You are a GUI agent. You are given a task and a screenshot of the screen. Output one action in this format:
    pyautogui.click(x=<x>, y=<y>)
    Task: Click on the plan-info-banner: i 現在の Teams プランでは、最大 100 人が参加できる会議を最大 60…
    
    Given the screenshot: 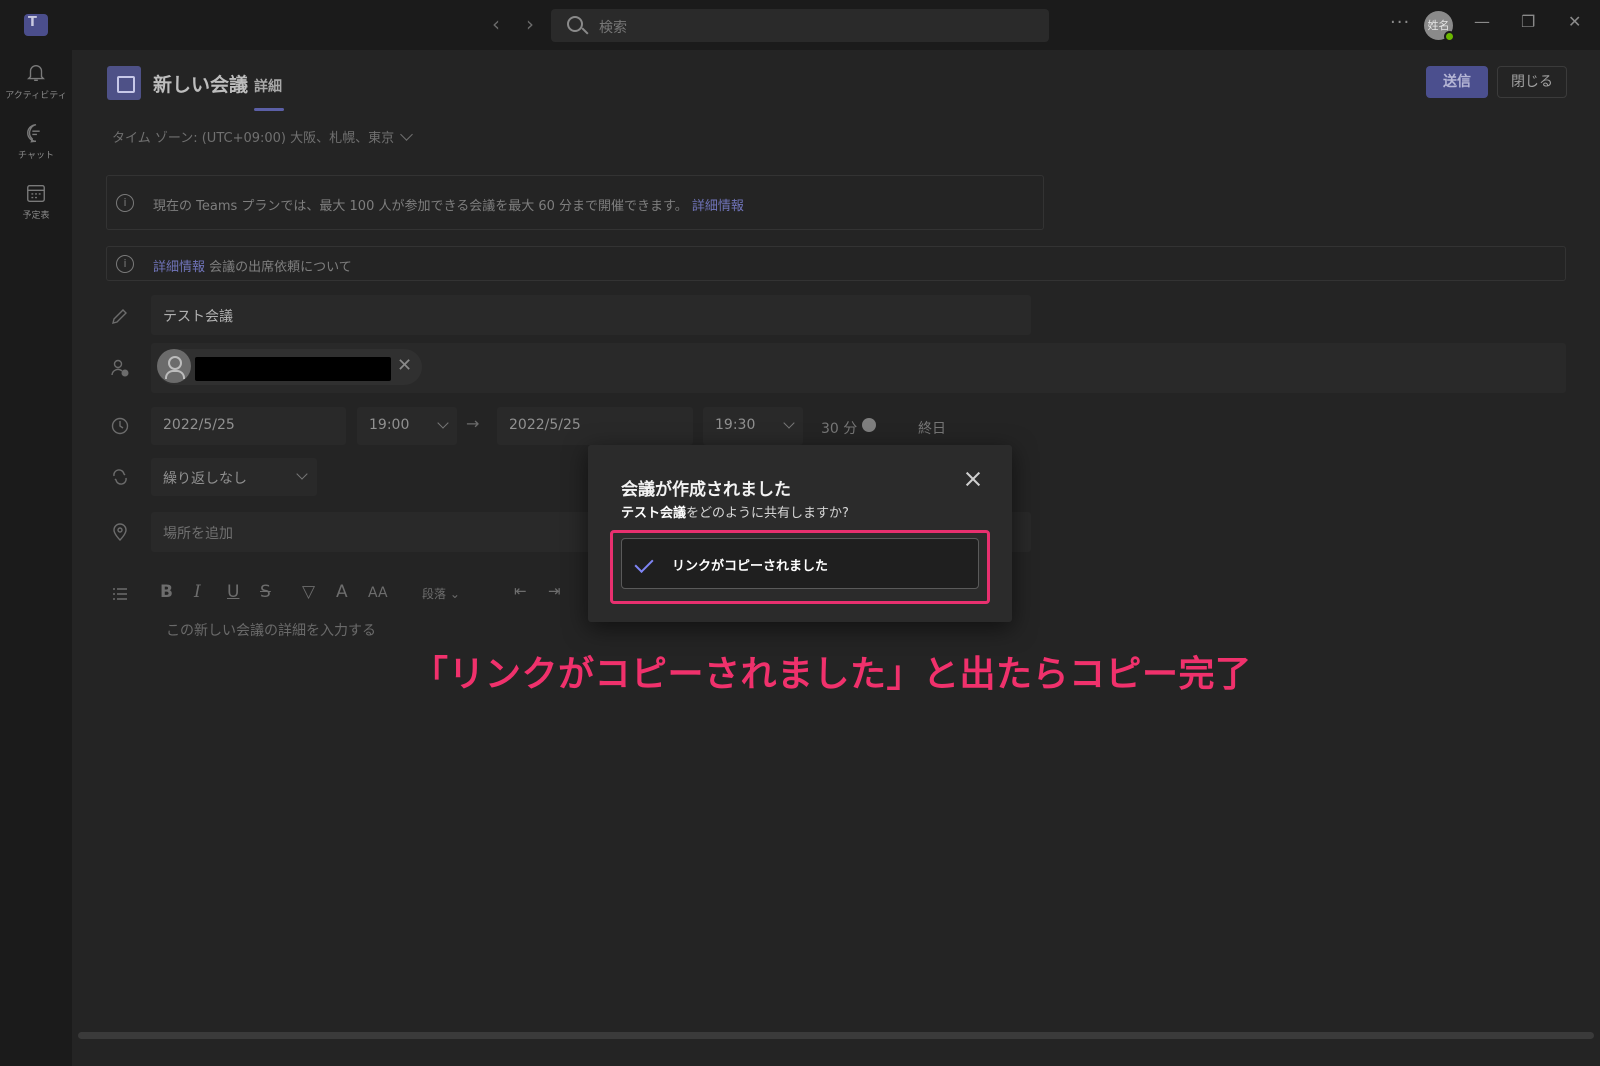 What is the action you would take?
    pyautogui.click(x=575, y=202)
    